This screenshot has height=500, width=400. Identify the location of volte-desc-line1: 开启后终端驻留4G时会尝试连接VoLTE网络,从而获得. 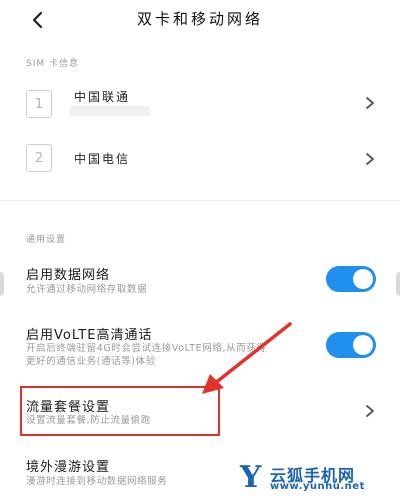
(146, 348).